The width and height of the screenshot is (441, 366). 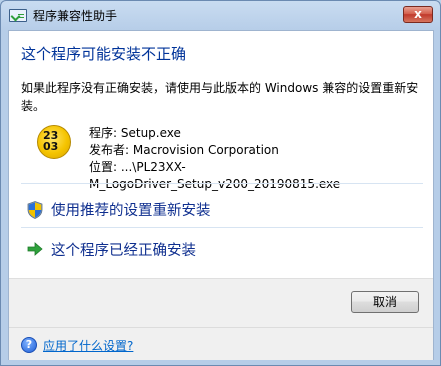 I want to click on footer-divider, so click(x=221, y=327).